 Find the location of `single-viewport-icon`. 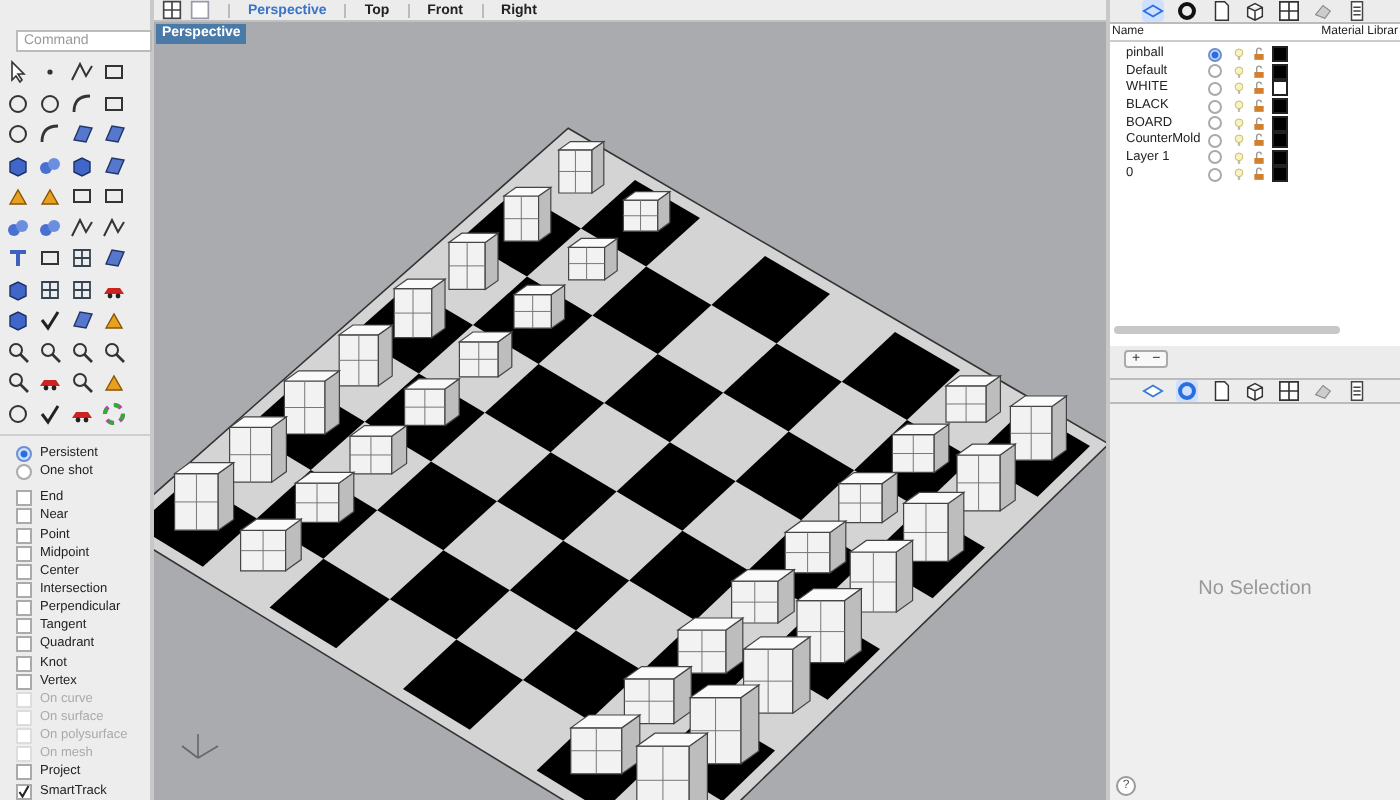

single-viewport-icon is located at coordinates (200, 10).